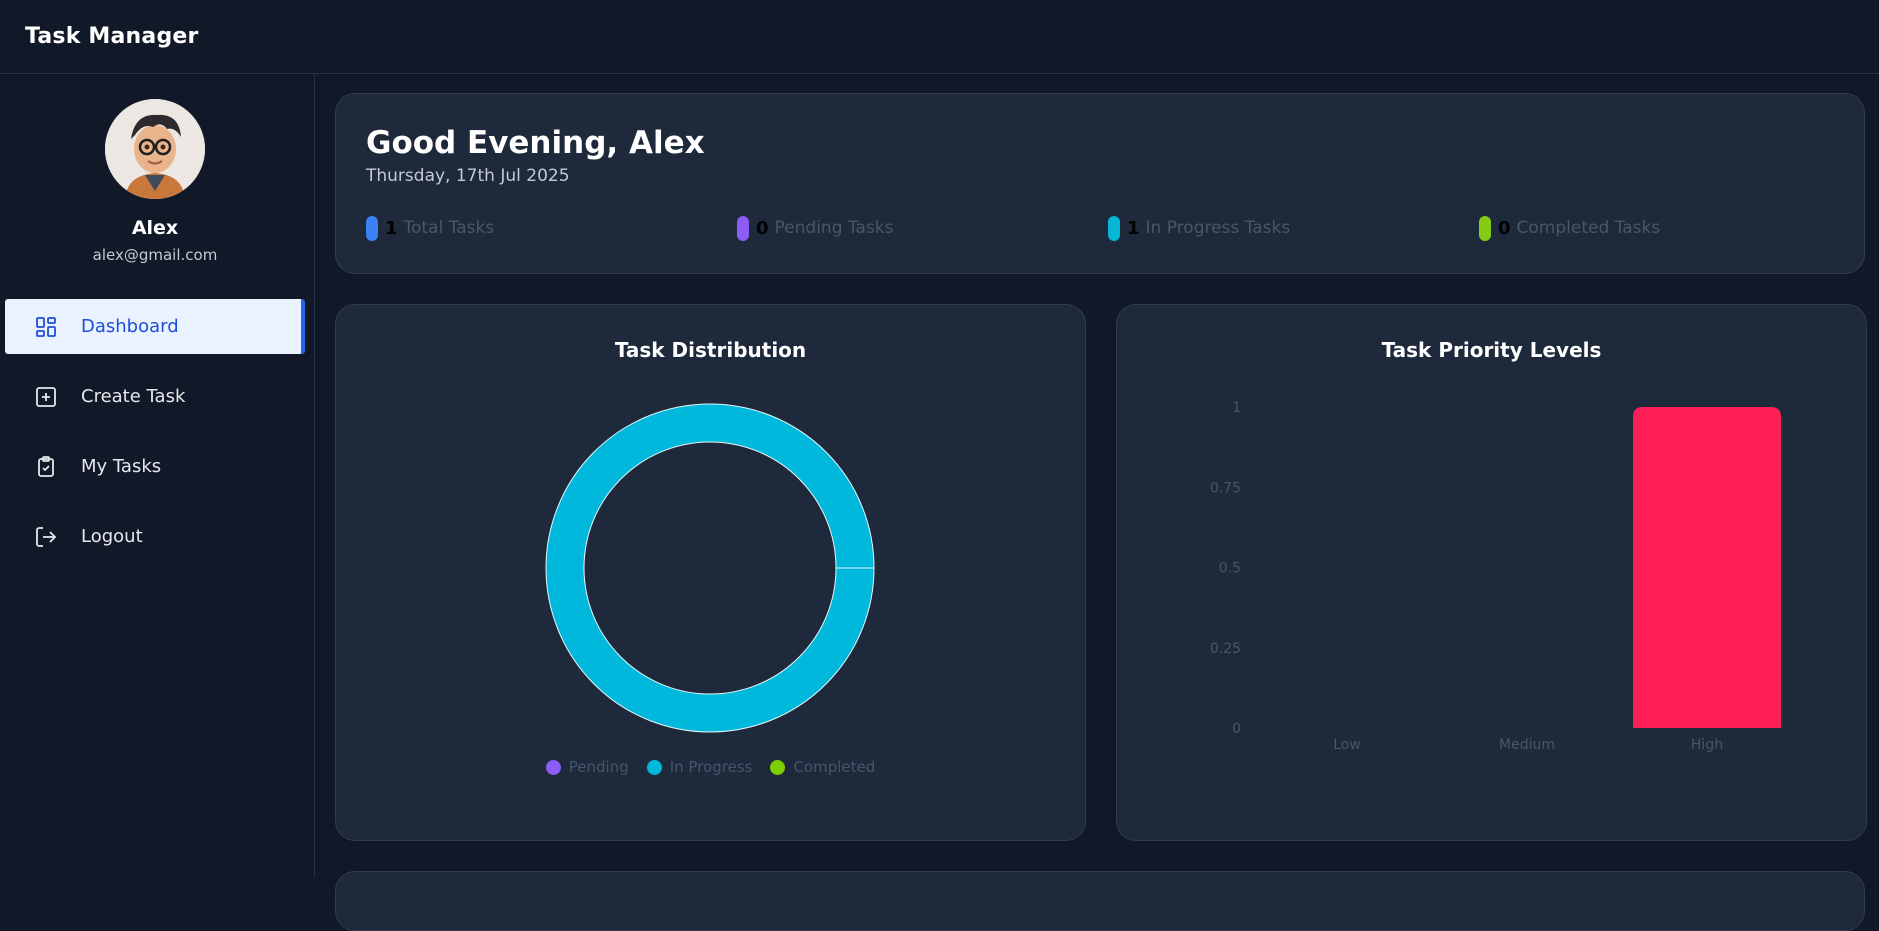 Image resolution: width=1879 pixels, height=931 pixels. I want to click on donut-chart, so click(710, 568).